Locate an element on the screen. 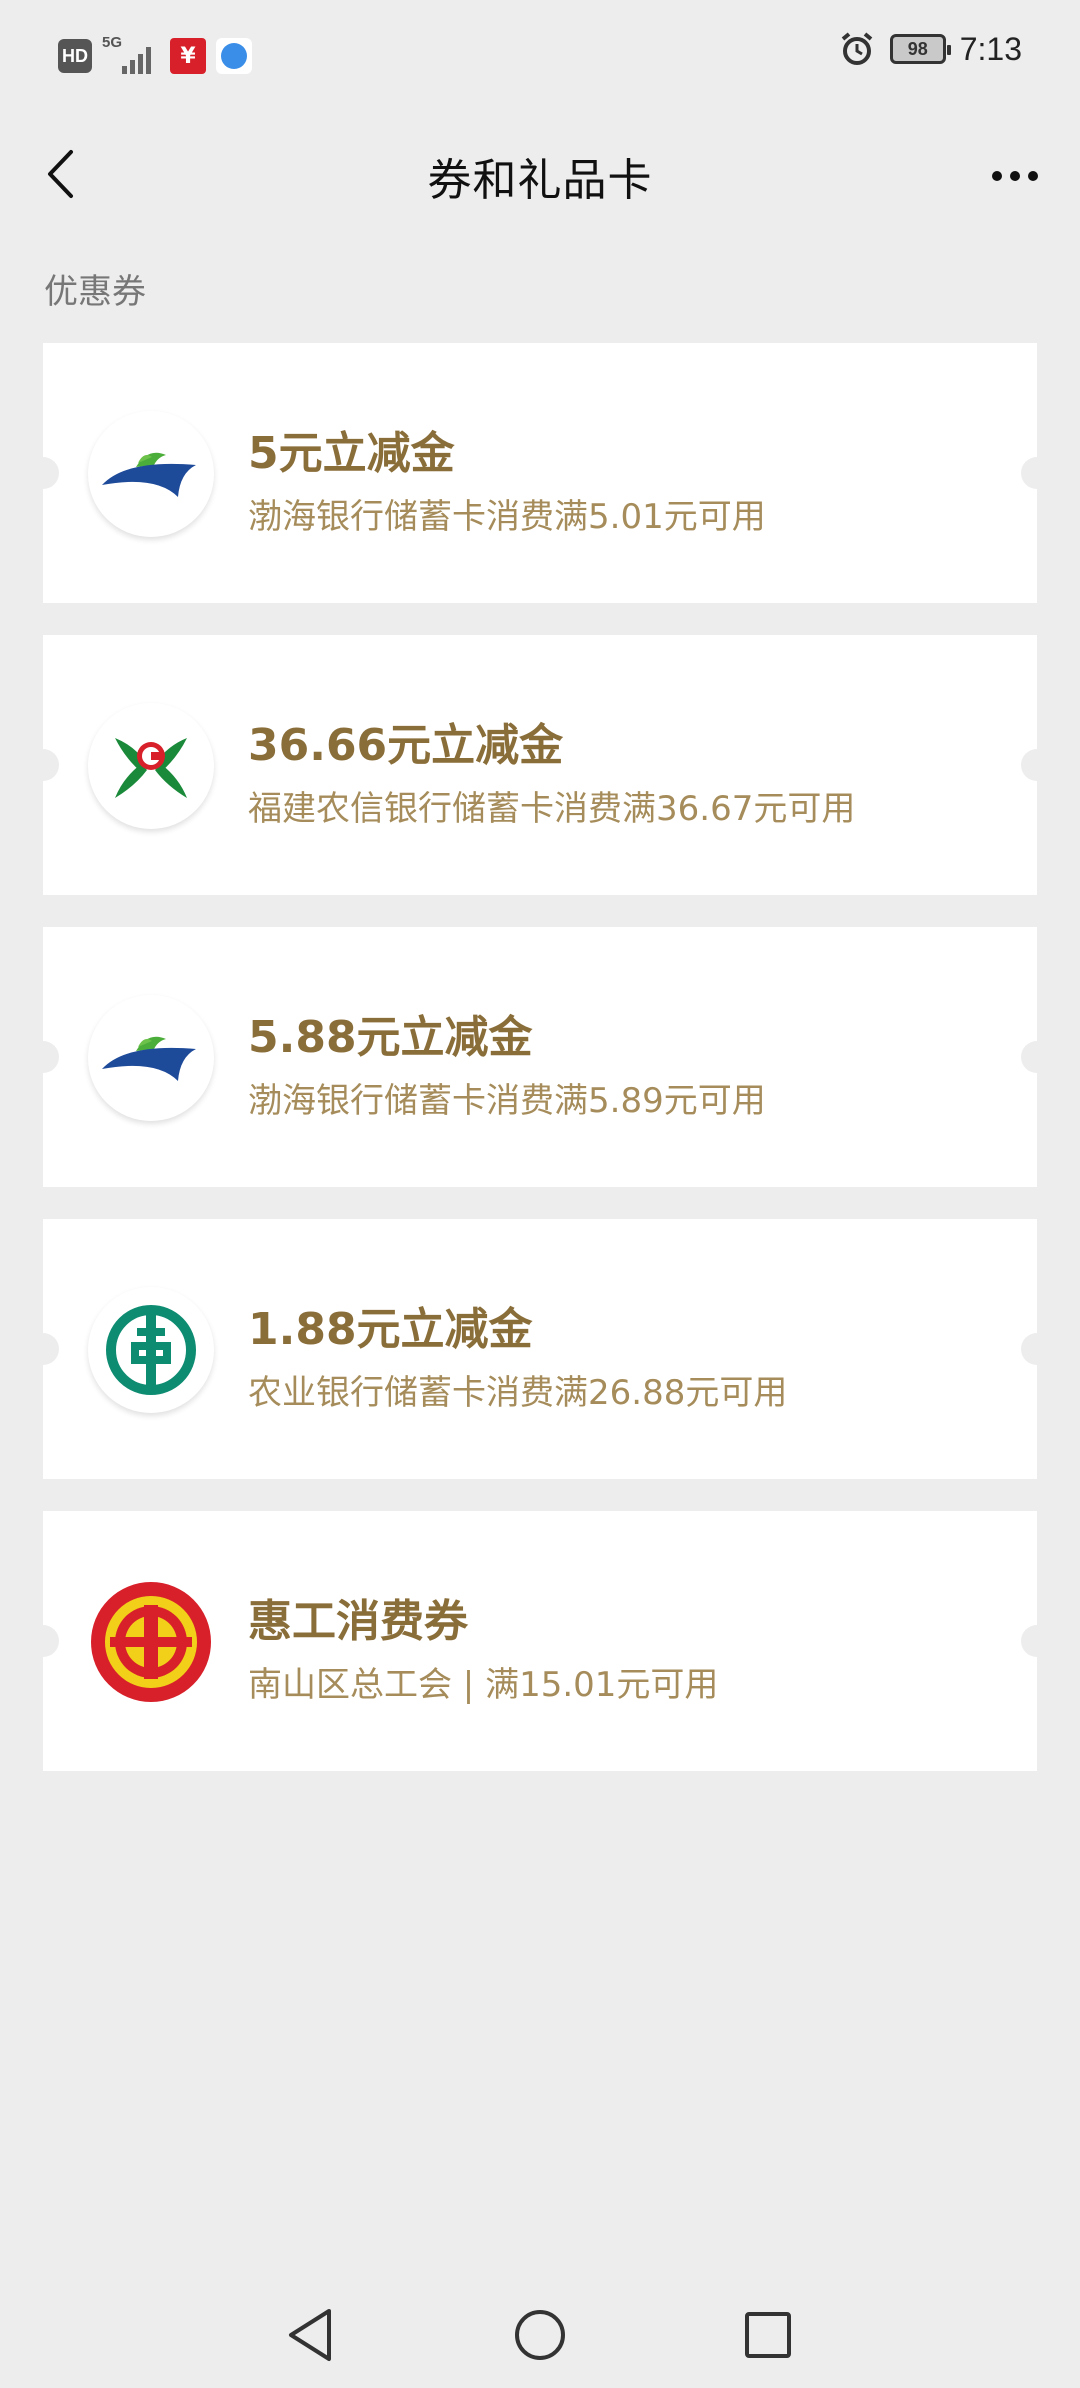 Image resolution: width=1080 pixels, height=2388 pixels. status-left: HD 5G ¥ is located at coordinates (155, 55).